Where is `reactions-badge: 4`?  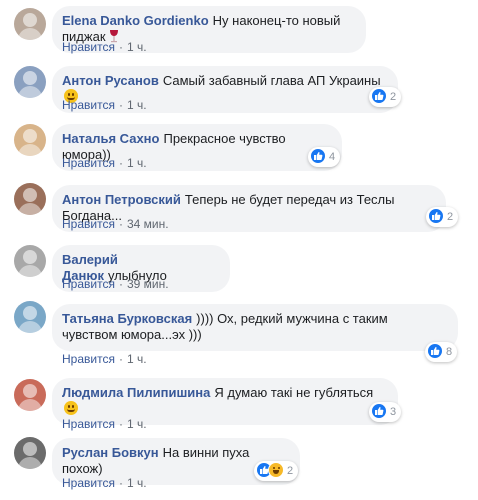
reactions-badge: 4 is located at coordinates (324, 157).